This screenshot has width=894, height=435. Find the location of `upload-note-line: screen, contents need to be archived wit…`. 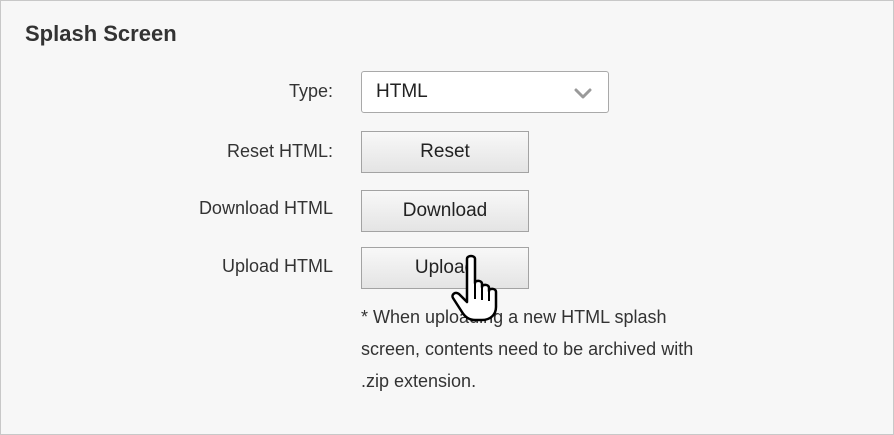

upload-note-line: screen, contents need to be archived wit… is located at coordinates (527, 349).